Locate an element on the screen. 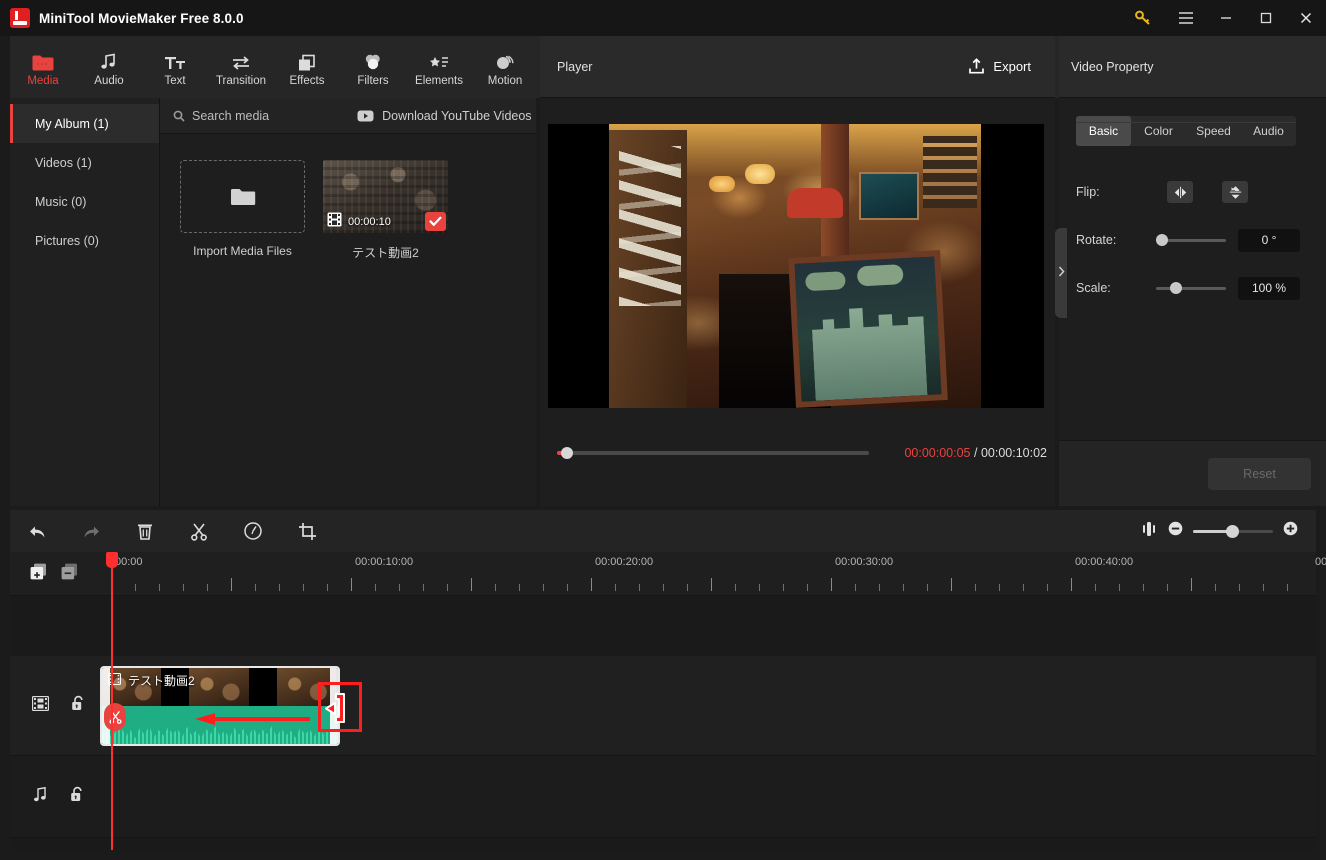  import-dropzone is located at coordinates (242, 196).